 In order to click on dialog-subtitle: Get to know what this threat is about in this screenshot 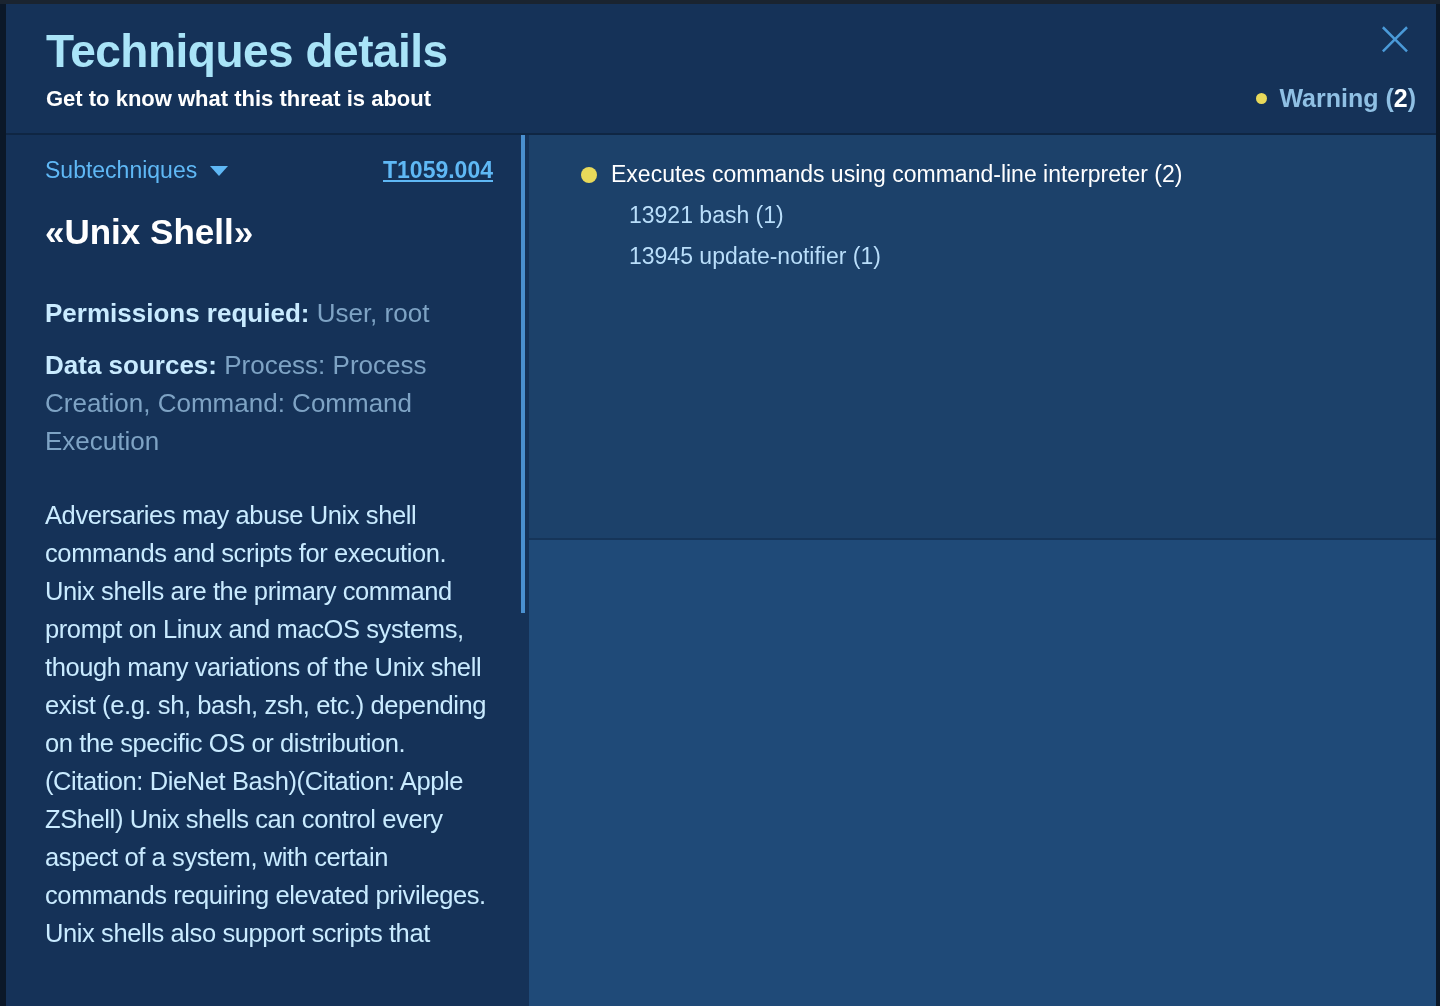, I will do `click(239, 99)`.